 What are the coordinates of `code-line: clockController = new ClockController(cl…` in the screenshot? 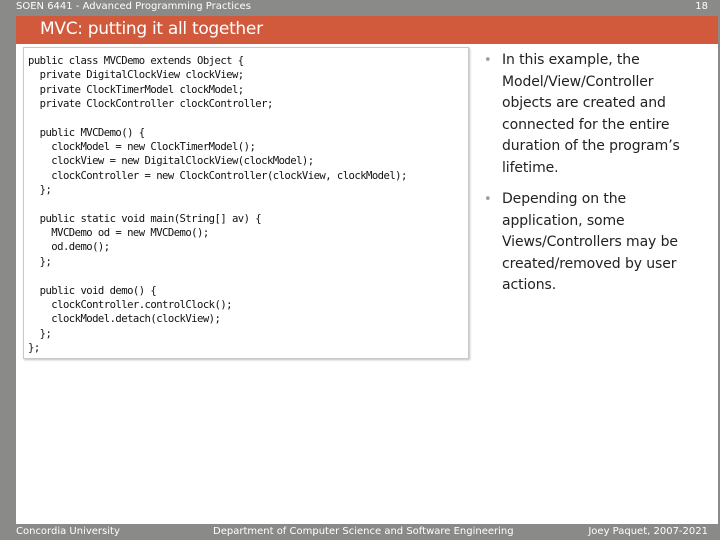 It's located at (217, 175).